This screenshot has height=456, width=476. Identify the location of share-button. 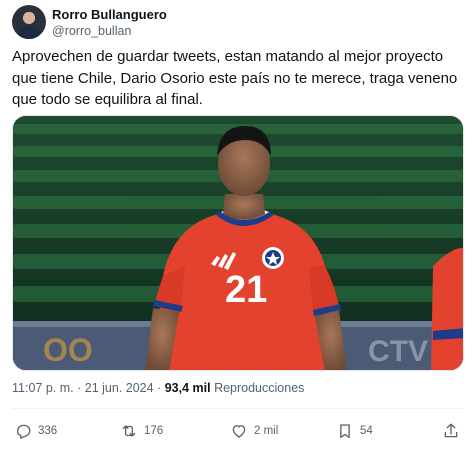
(451, 431).